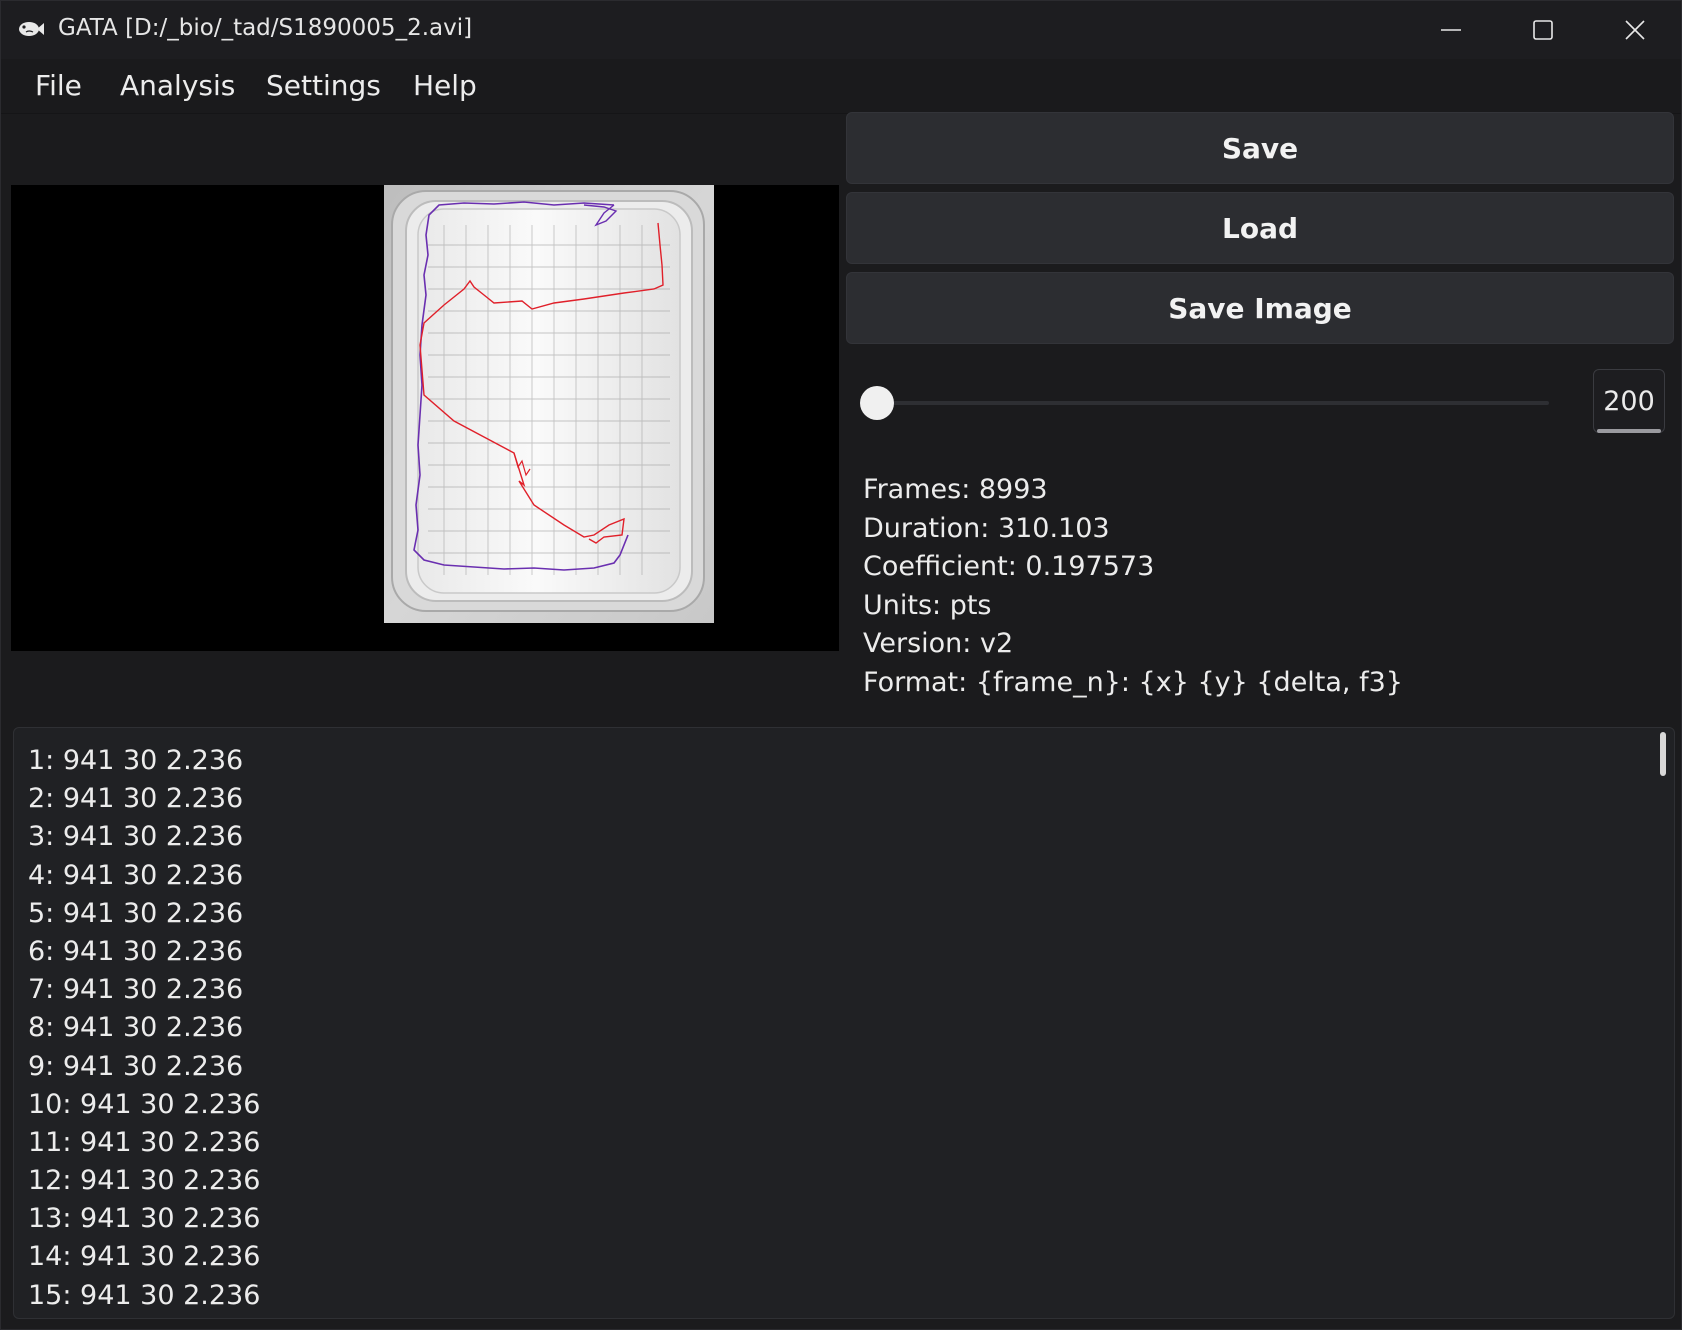 The image size is (1682, 1330). I want to click on menu-settings: Settings, so click(323, 85).